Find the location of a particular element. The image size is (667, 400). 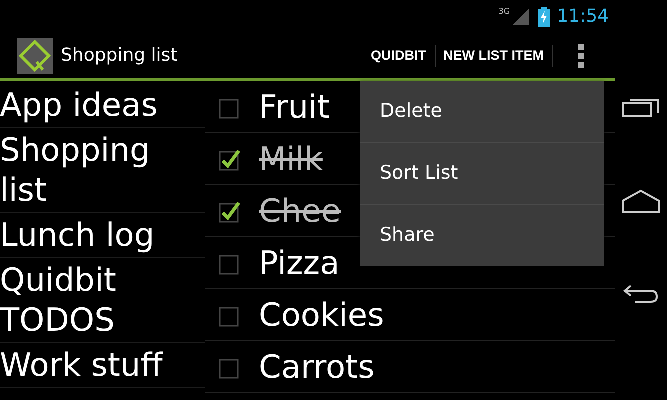

action-bar-button: QUIDBIT is located at coordinates (398, 55).